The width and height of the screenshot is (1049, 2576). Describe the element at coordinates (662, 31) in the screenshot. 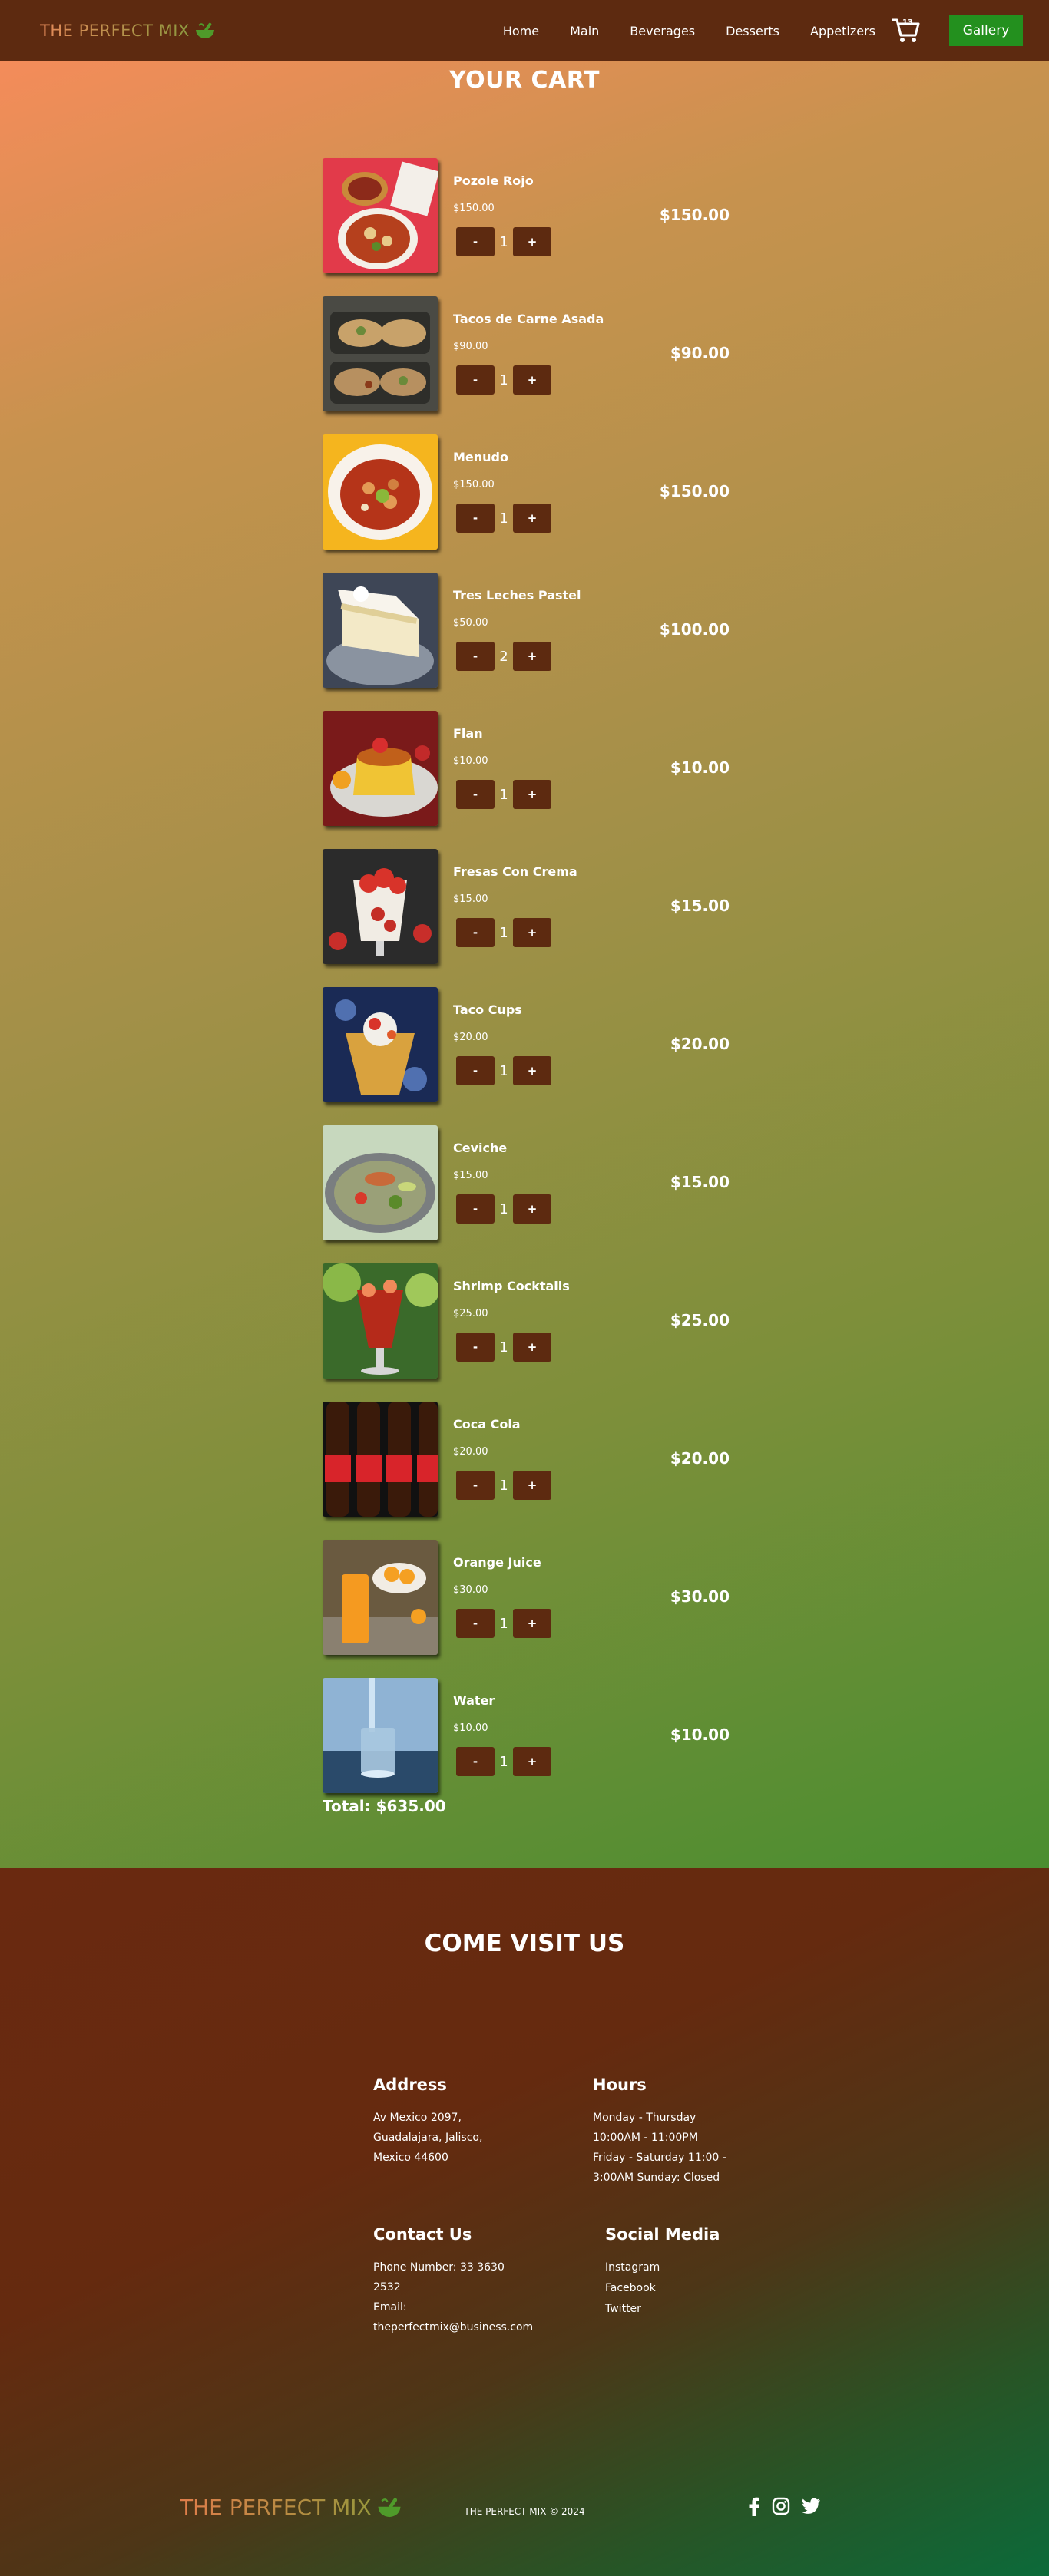

I see `nav-beverages: Beverages` at that location.